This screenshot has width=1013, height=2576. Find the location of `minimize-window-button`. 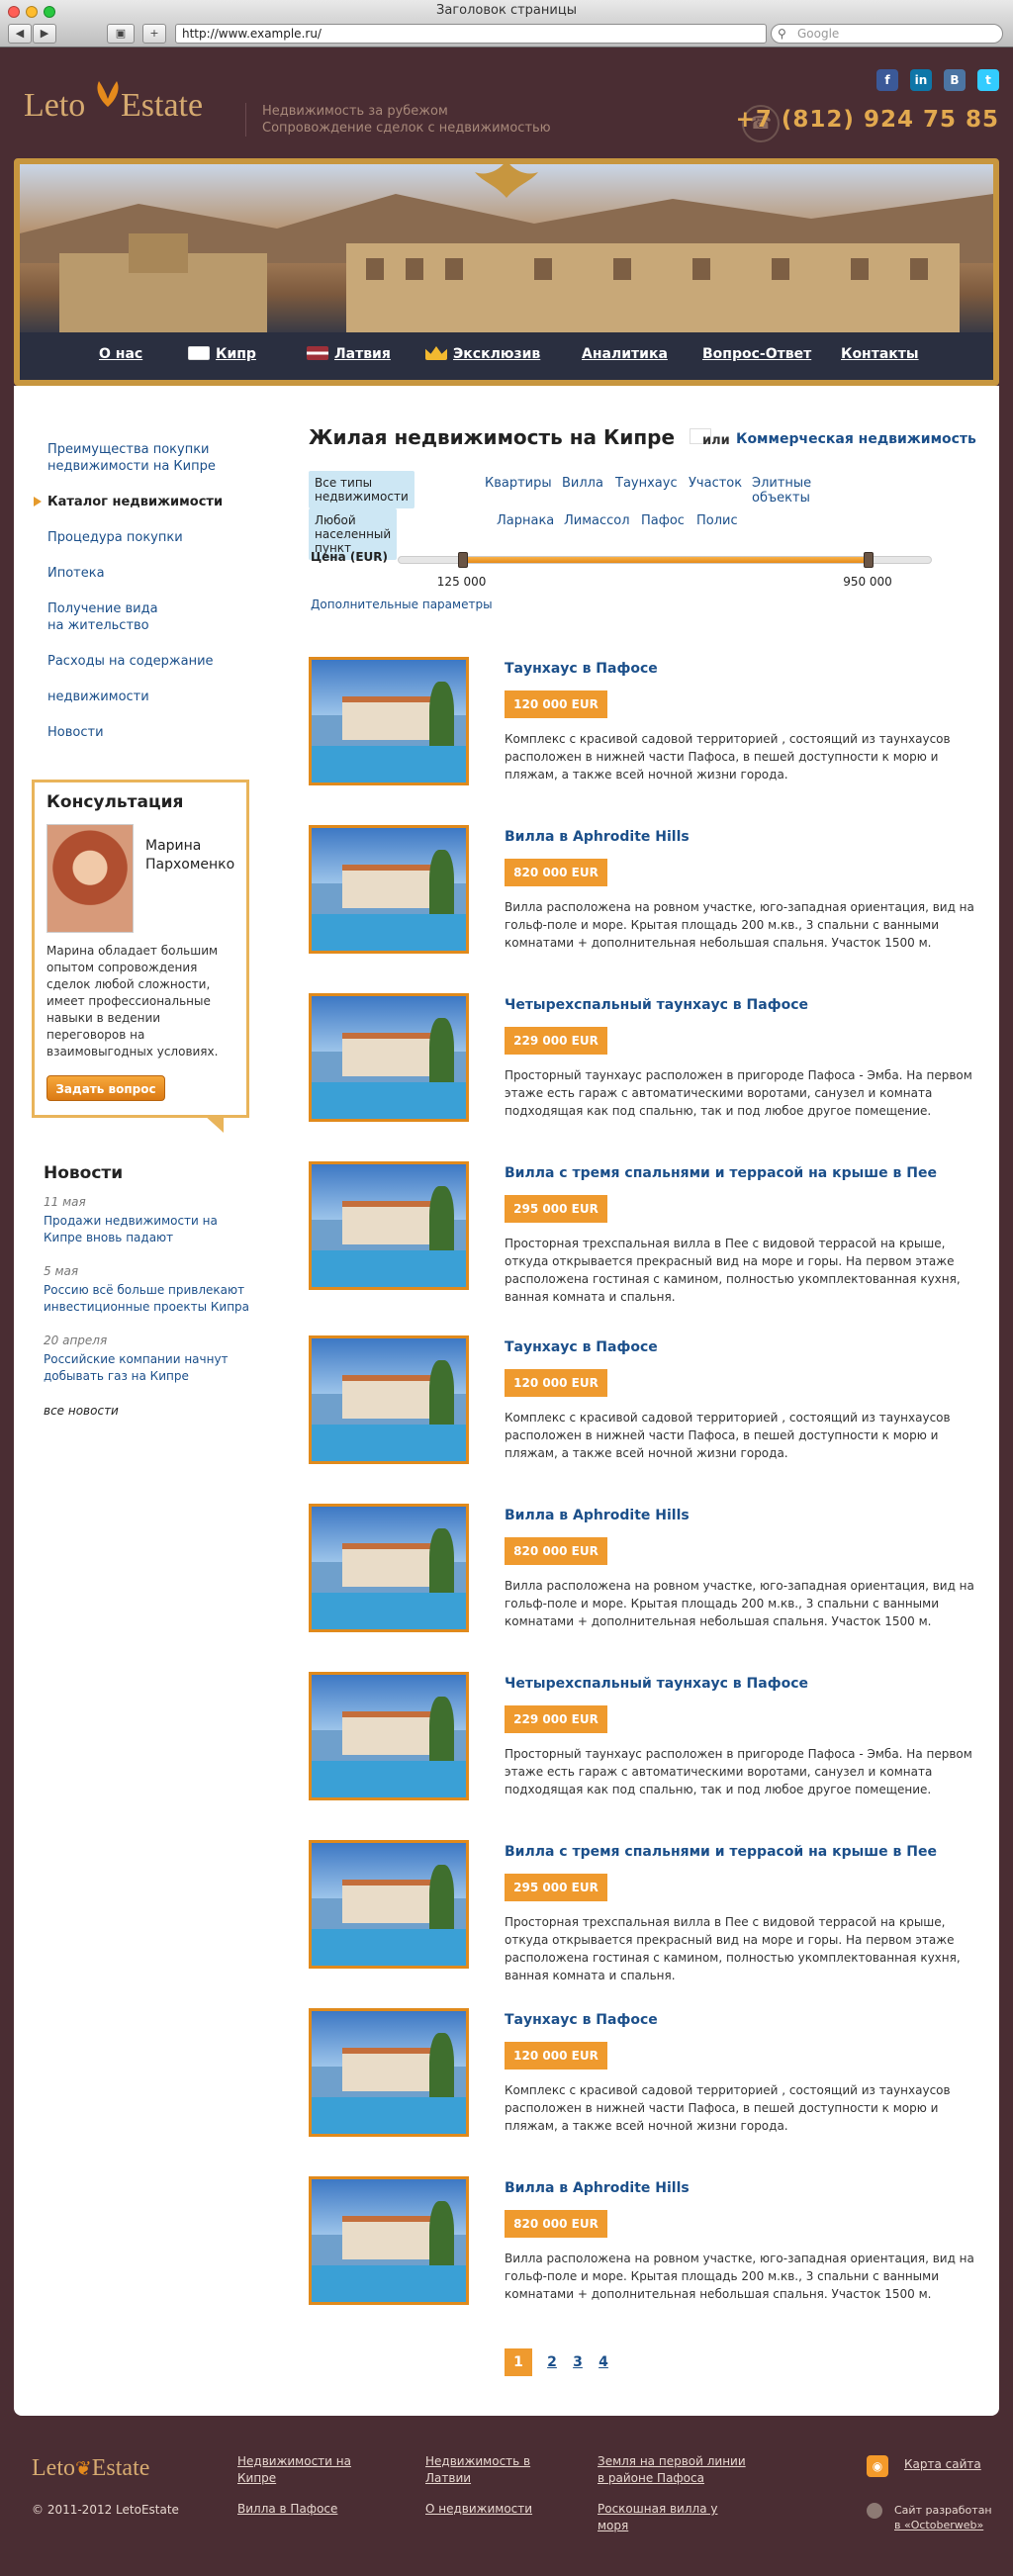

minimize-window-button is located at coordinates (32, 12).